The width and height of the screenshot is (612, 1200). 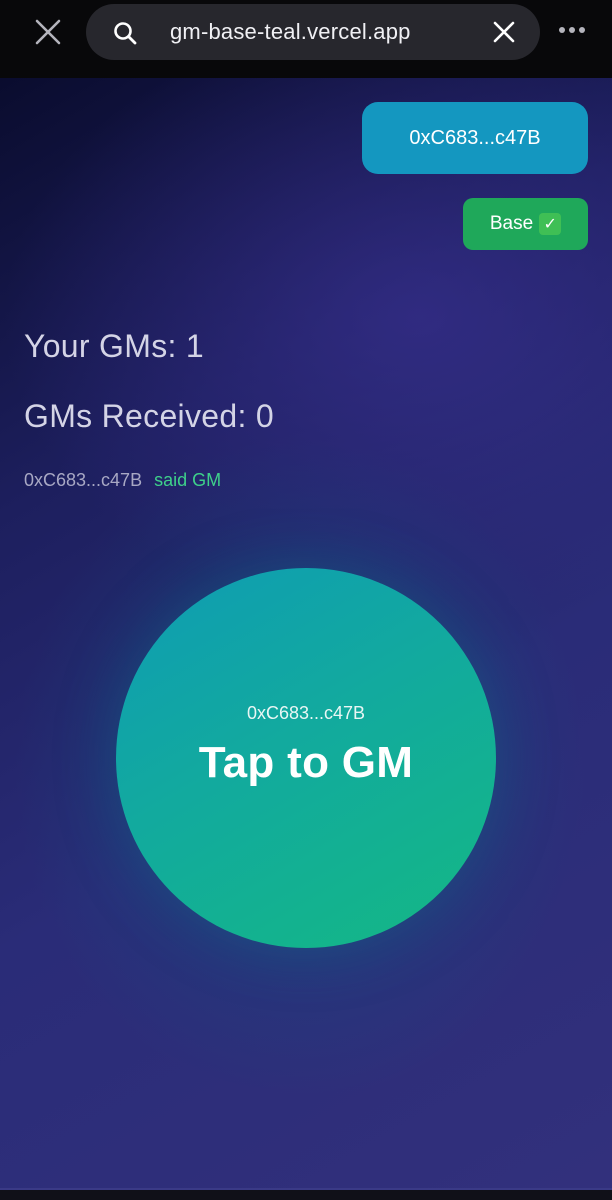 I want to click on close-tab-button, so click(x=48, y=32).